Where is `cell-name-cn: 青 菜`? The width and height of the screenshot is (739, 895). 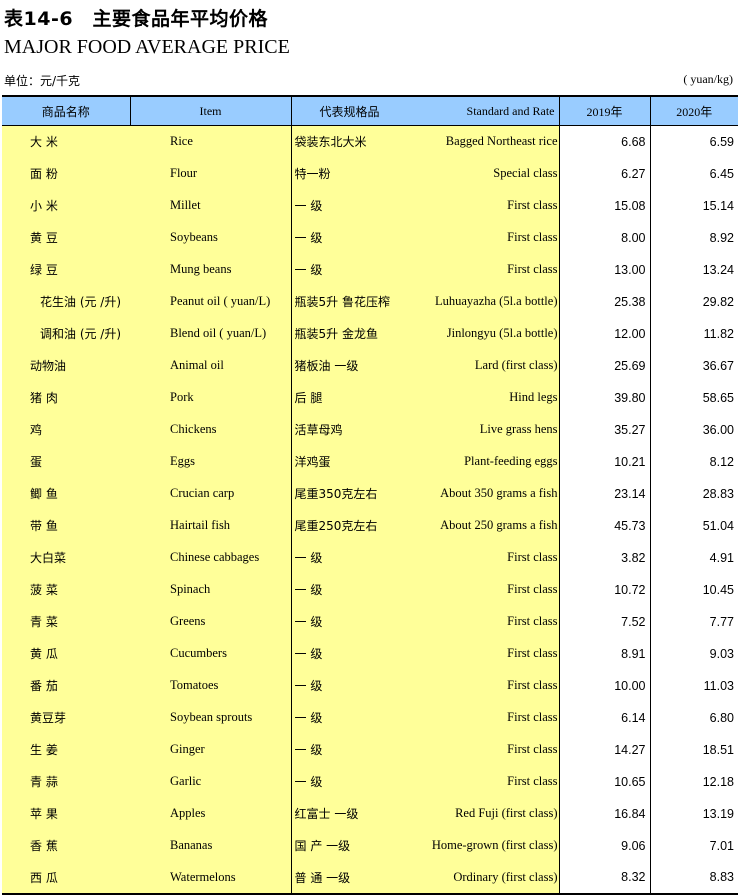 cell-name-cn: 青 菜 is located at coordinates (66, 621).